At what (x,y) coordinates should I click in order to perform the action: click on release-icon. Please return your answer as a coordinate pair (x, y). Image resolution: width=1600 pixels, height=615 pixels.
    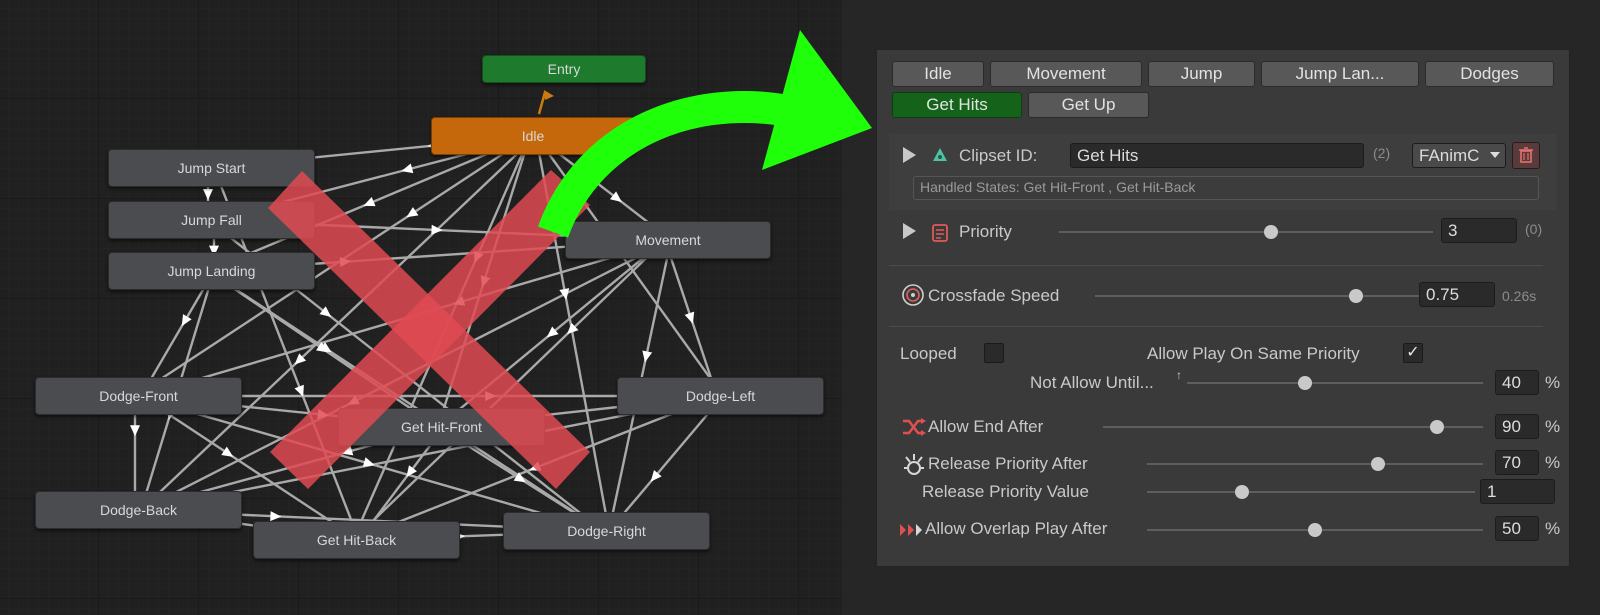
    Looking at the image, I should click on (914, 464).